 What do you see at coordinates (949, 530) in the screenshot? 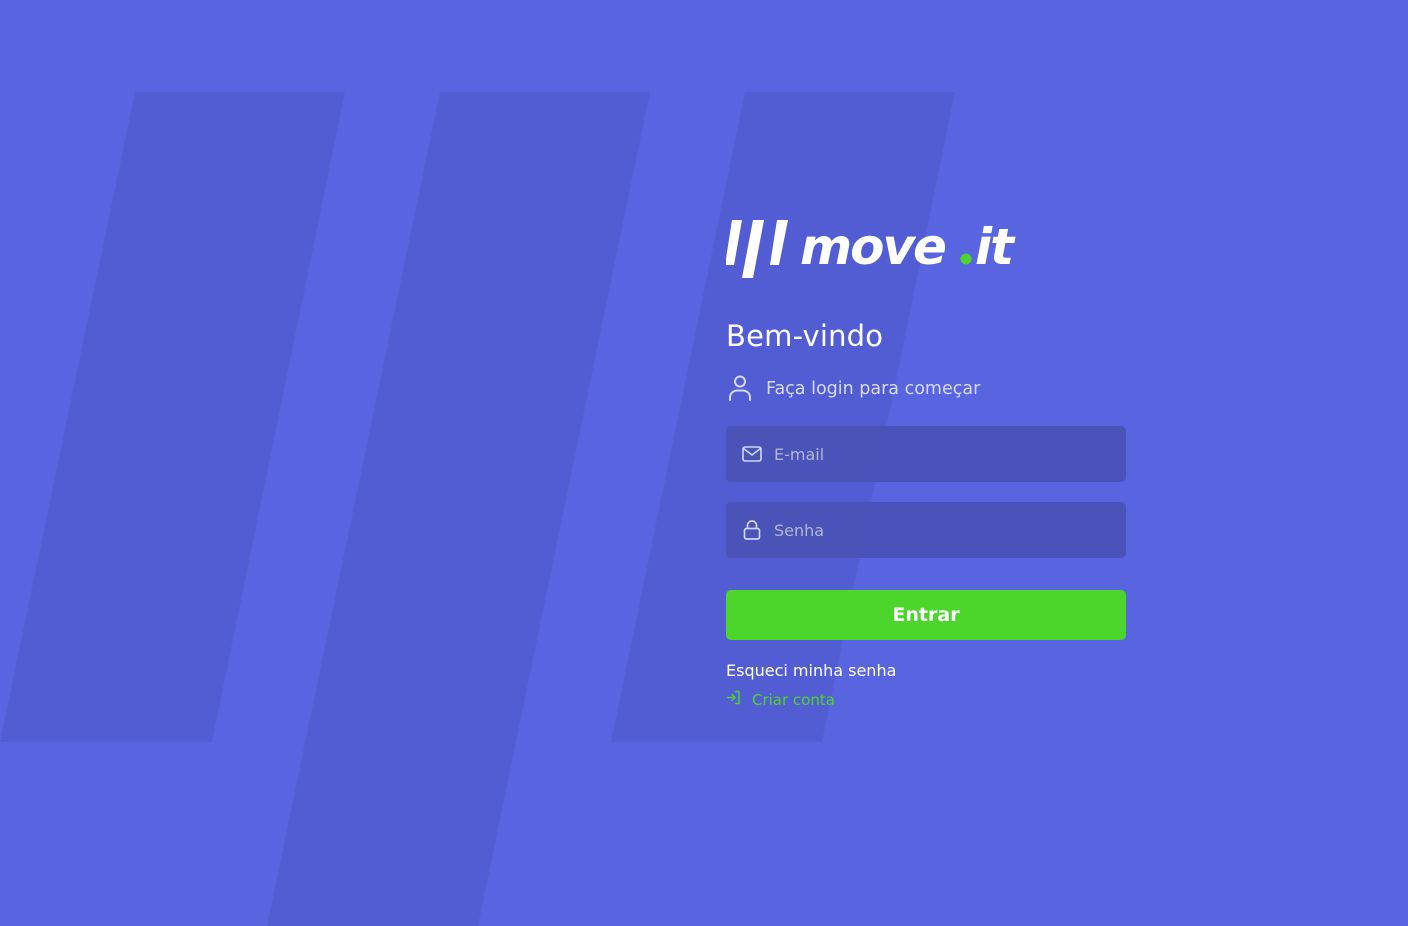
I see `password-input` at bounding box center [949, 530].